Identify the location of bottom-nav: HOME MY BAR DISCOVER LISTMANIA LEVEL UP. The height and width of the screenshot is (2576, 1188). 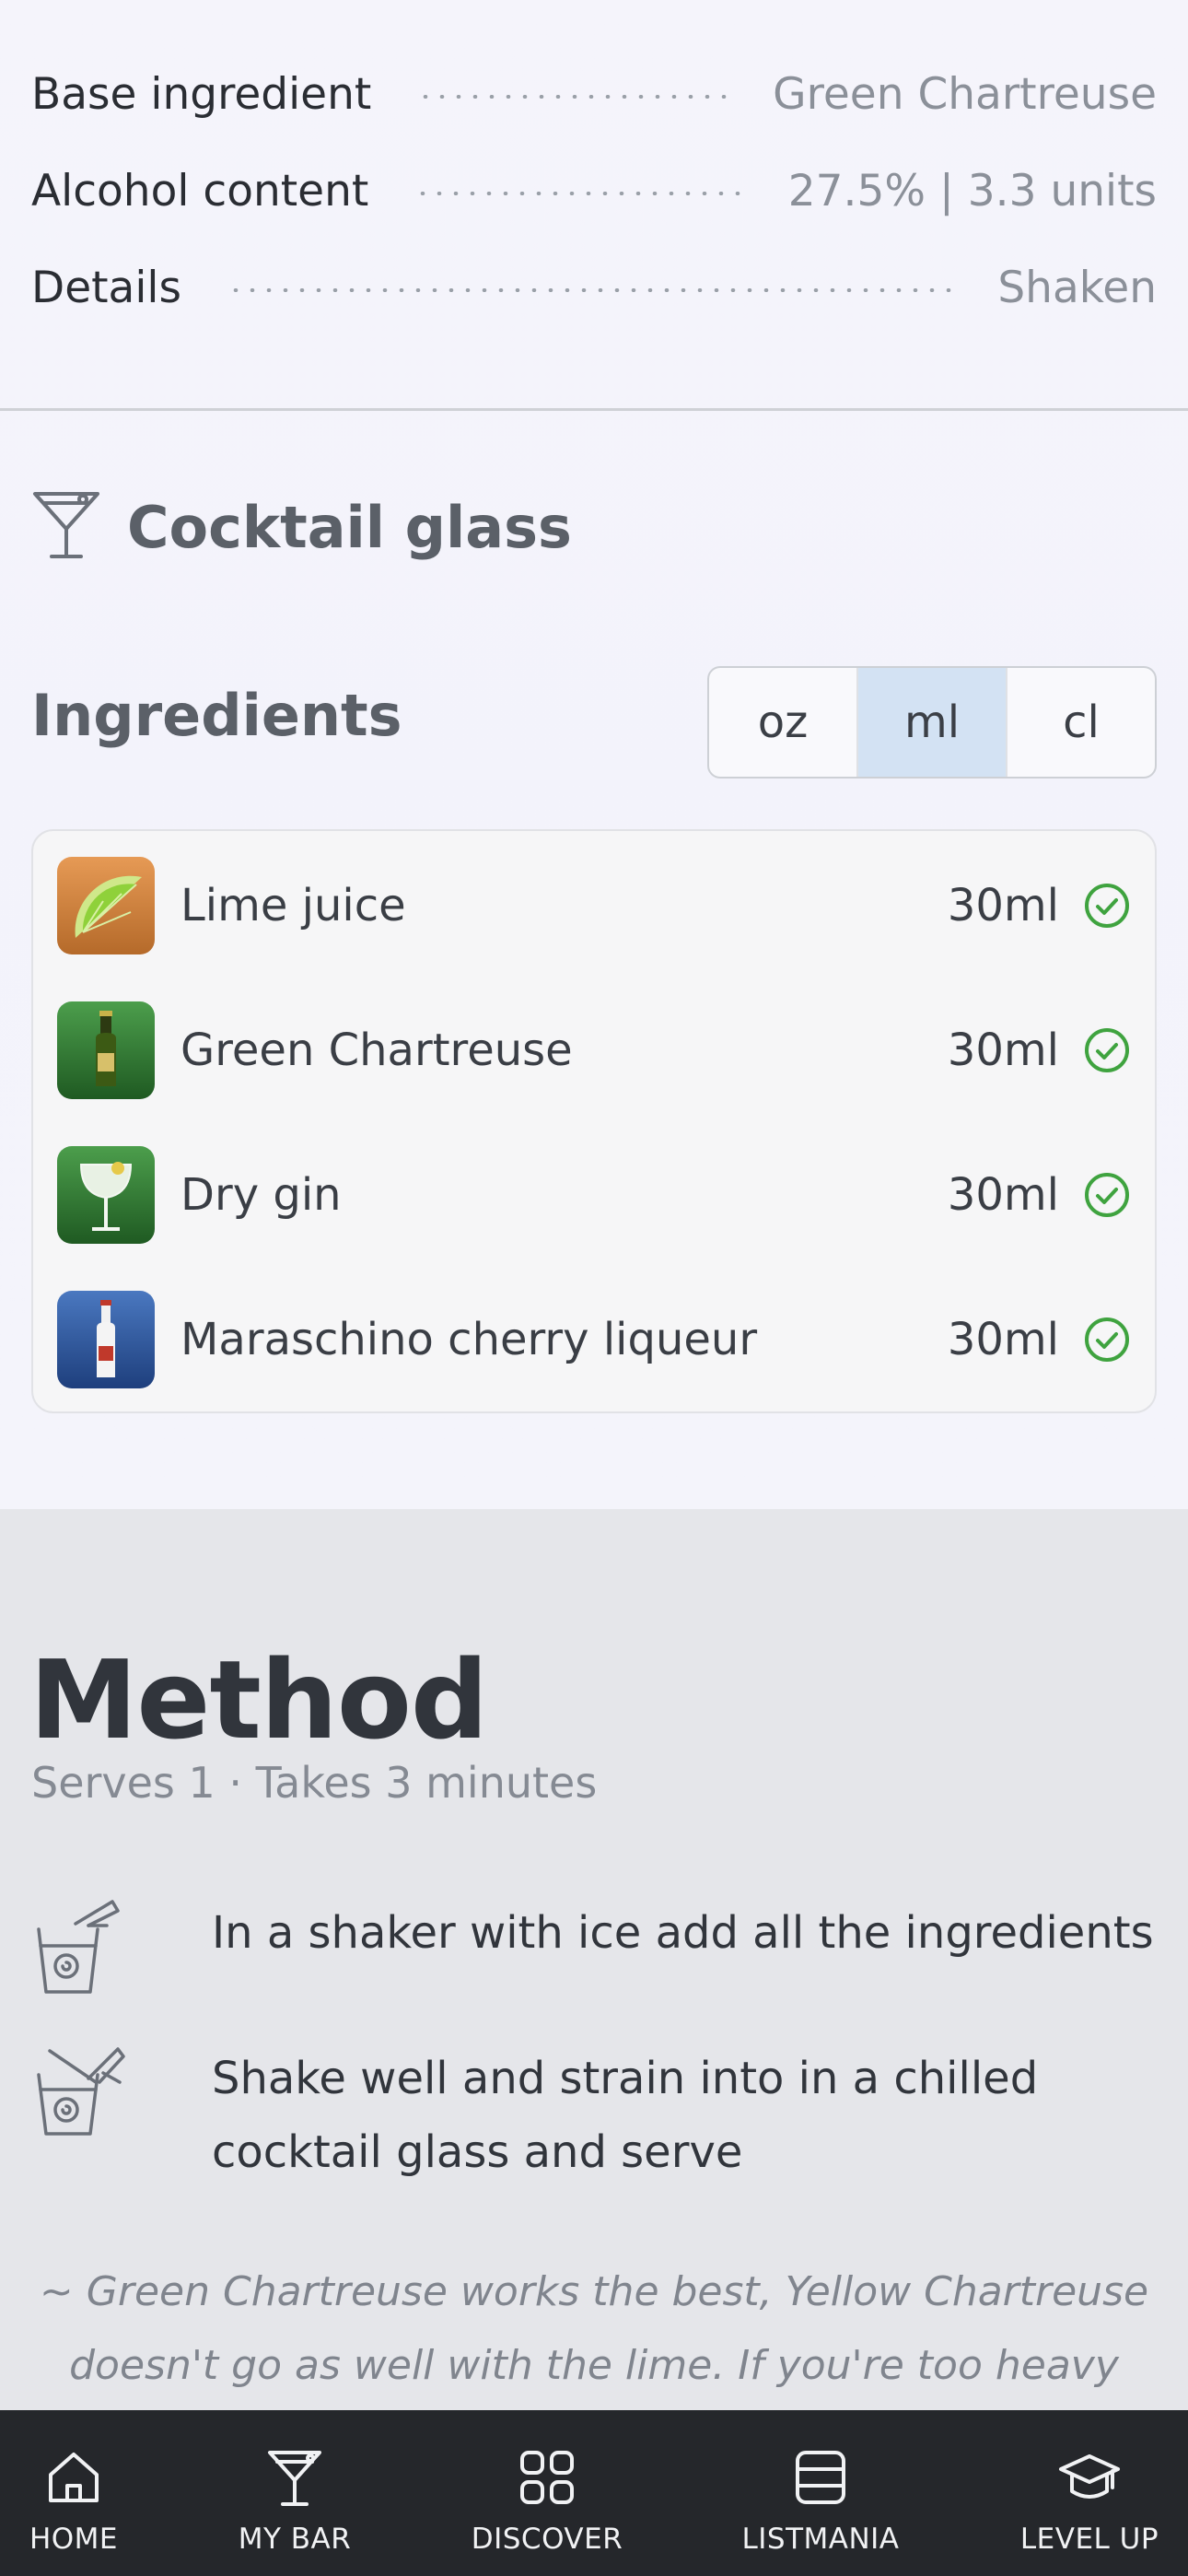
(594, 2493).